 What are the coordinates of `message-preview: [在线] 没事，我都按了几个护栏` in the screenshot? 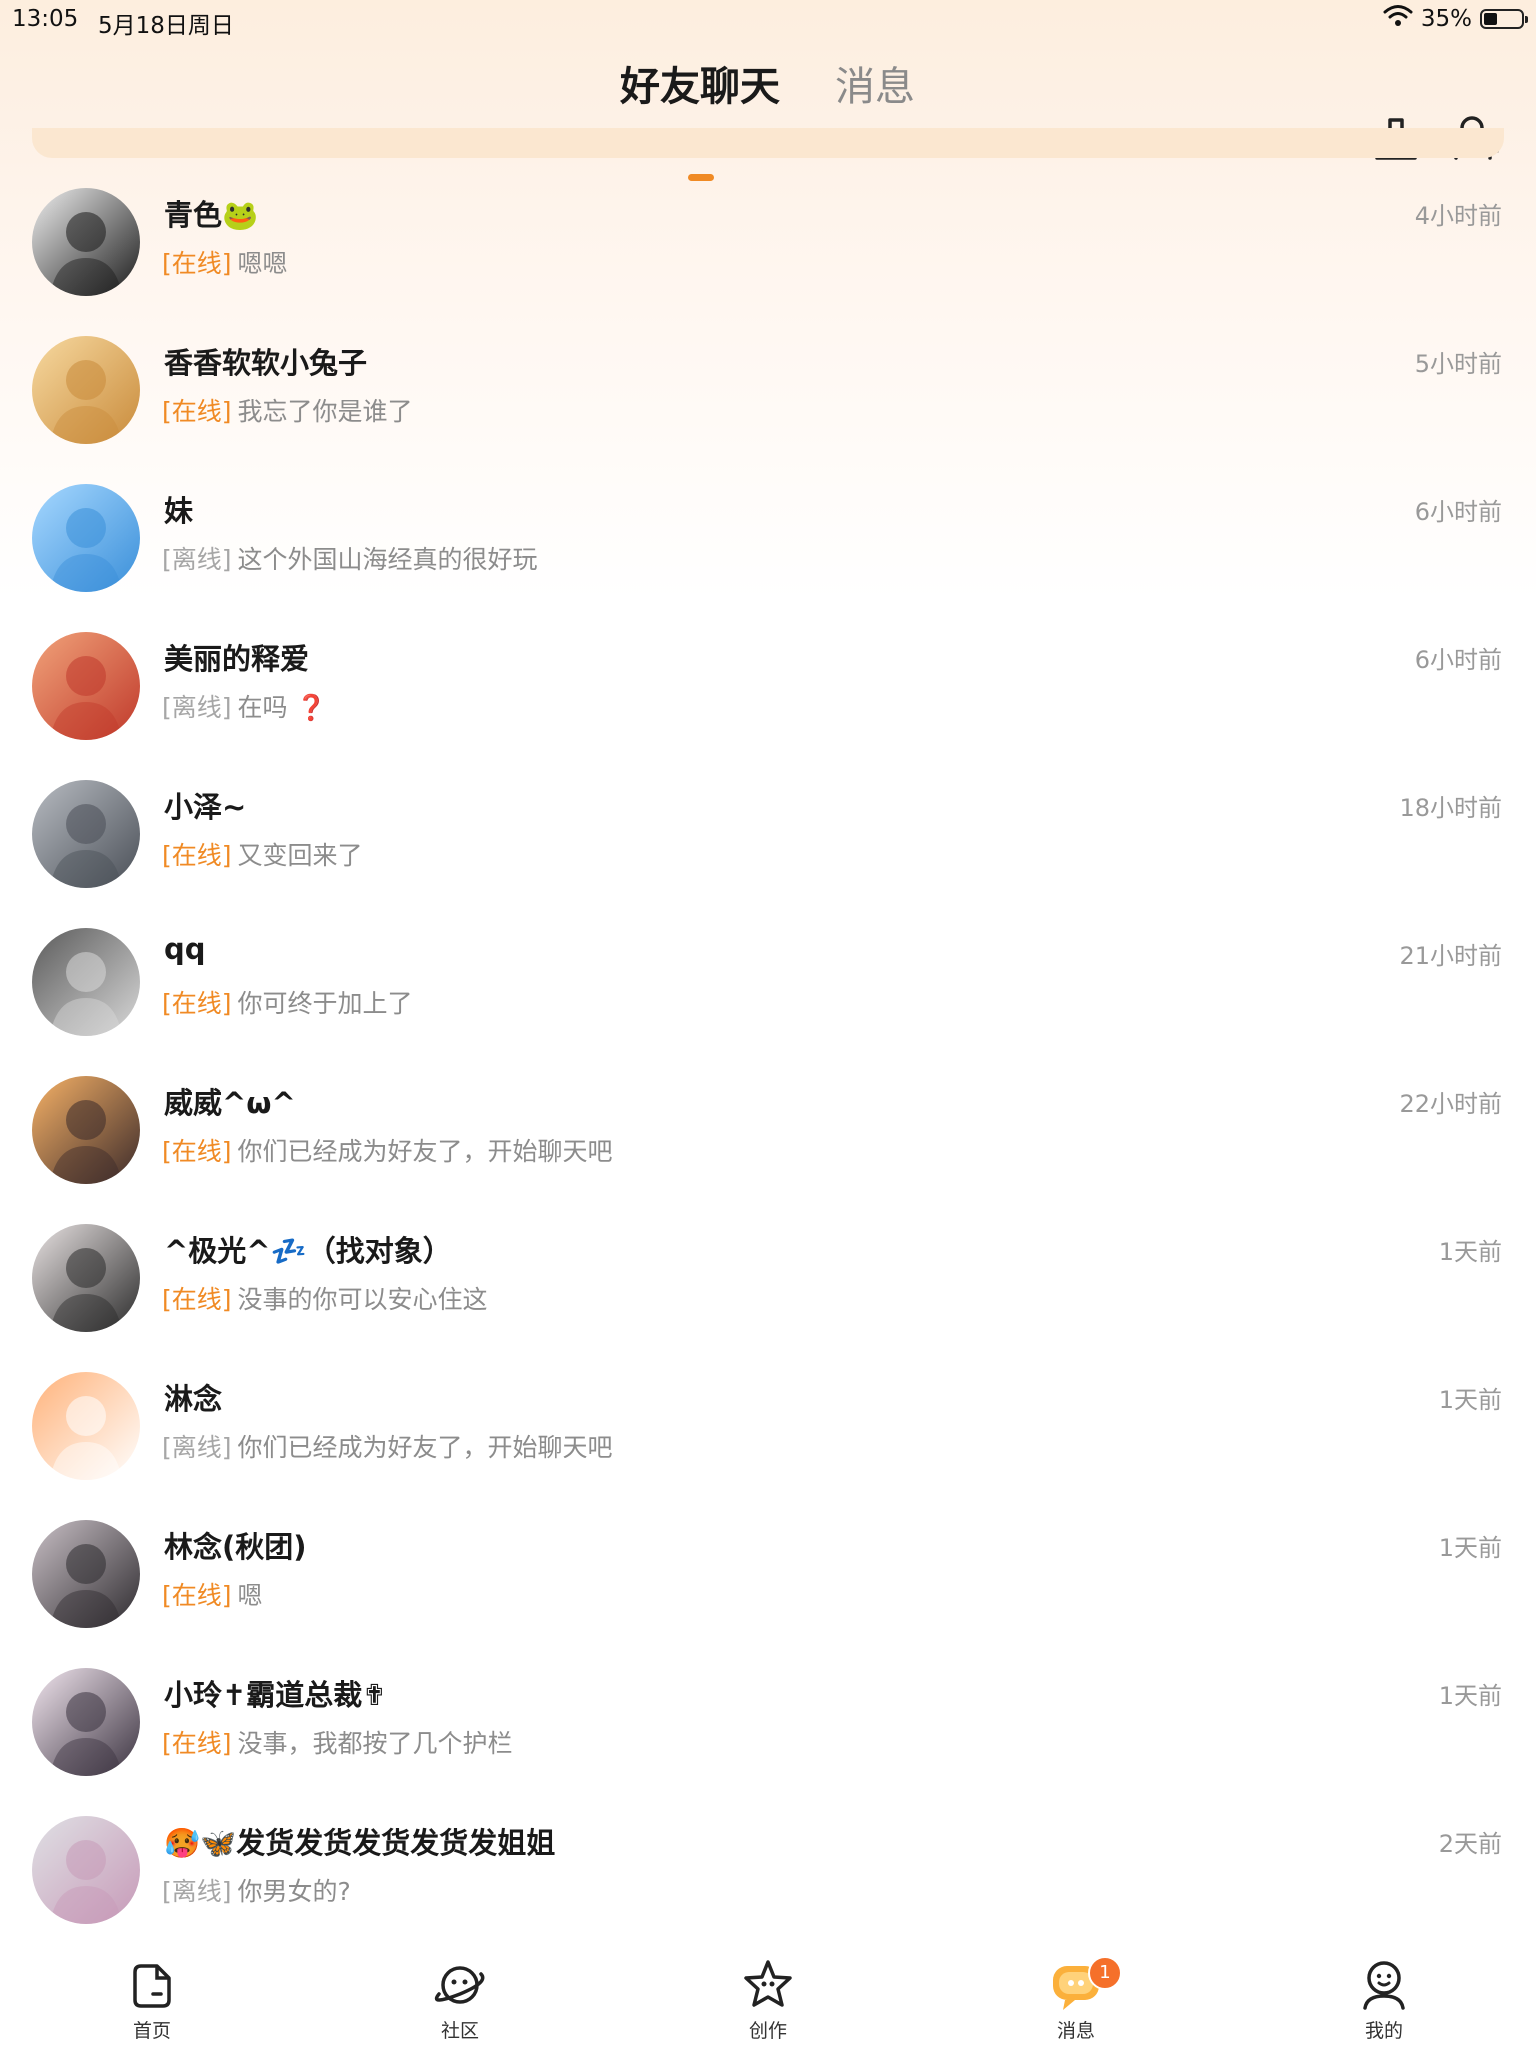 It's located at (337, 1742).